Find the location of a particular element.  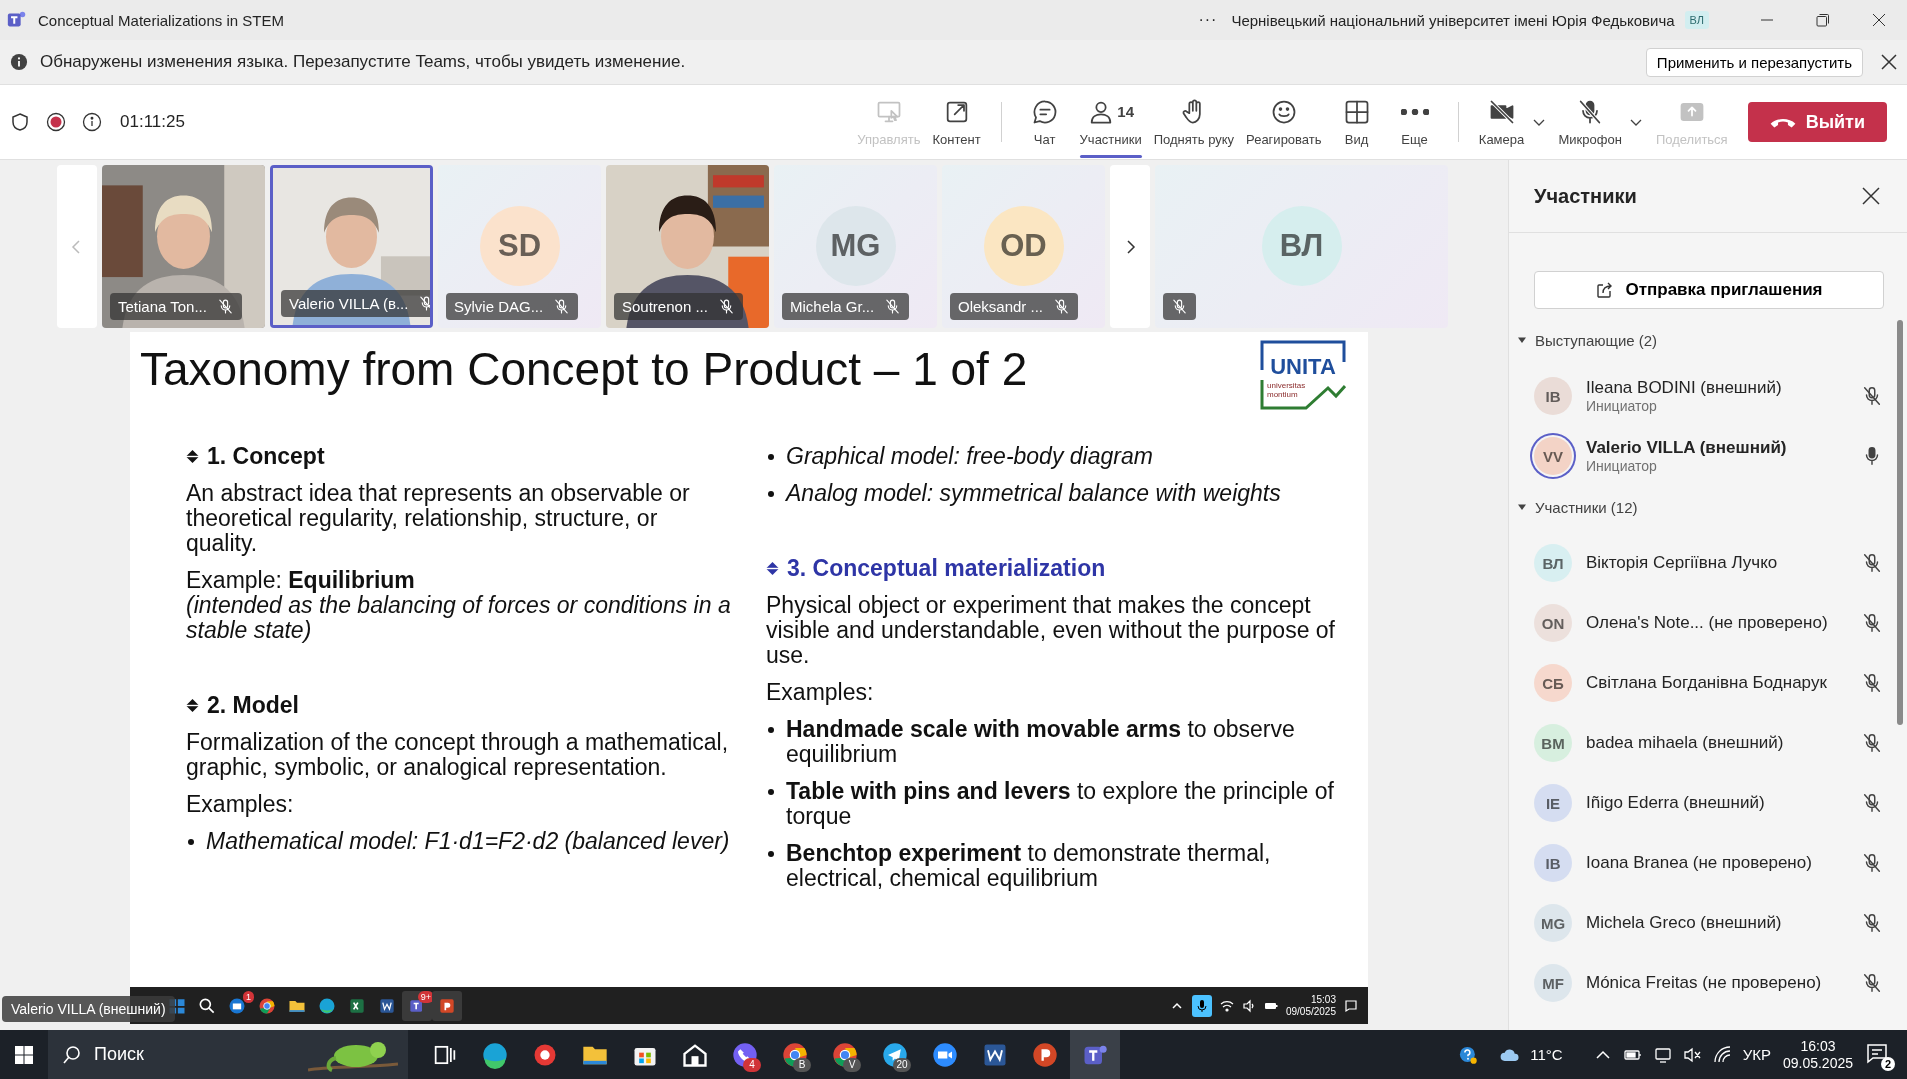

window-title: Conceptual Materializations in STEM is located at coordinates (161, 20).